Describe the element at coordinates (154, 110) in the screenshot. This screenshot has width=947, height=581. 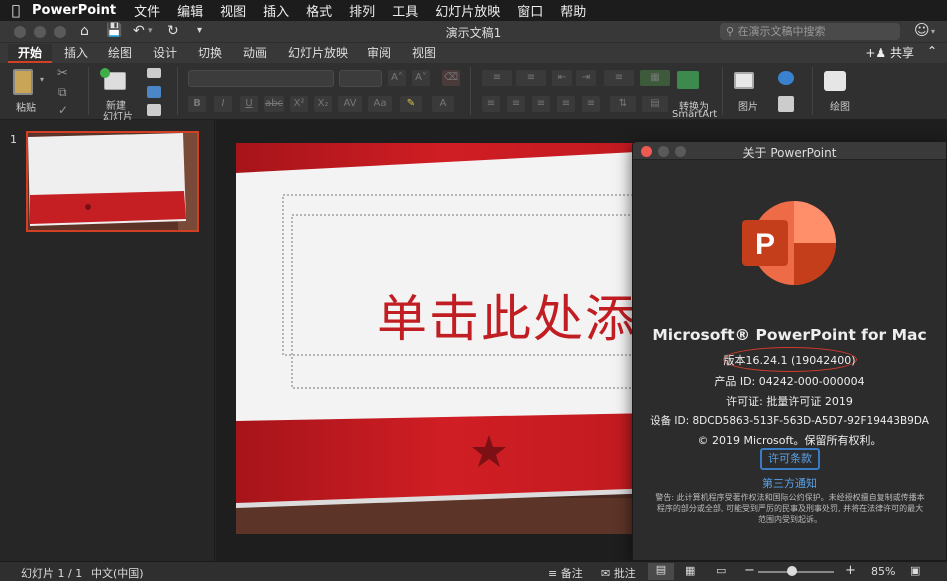
I see `section-icon` at that location.